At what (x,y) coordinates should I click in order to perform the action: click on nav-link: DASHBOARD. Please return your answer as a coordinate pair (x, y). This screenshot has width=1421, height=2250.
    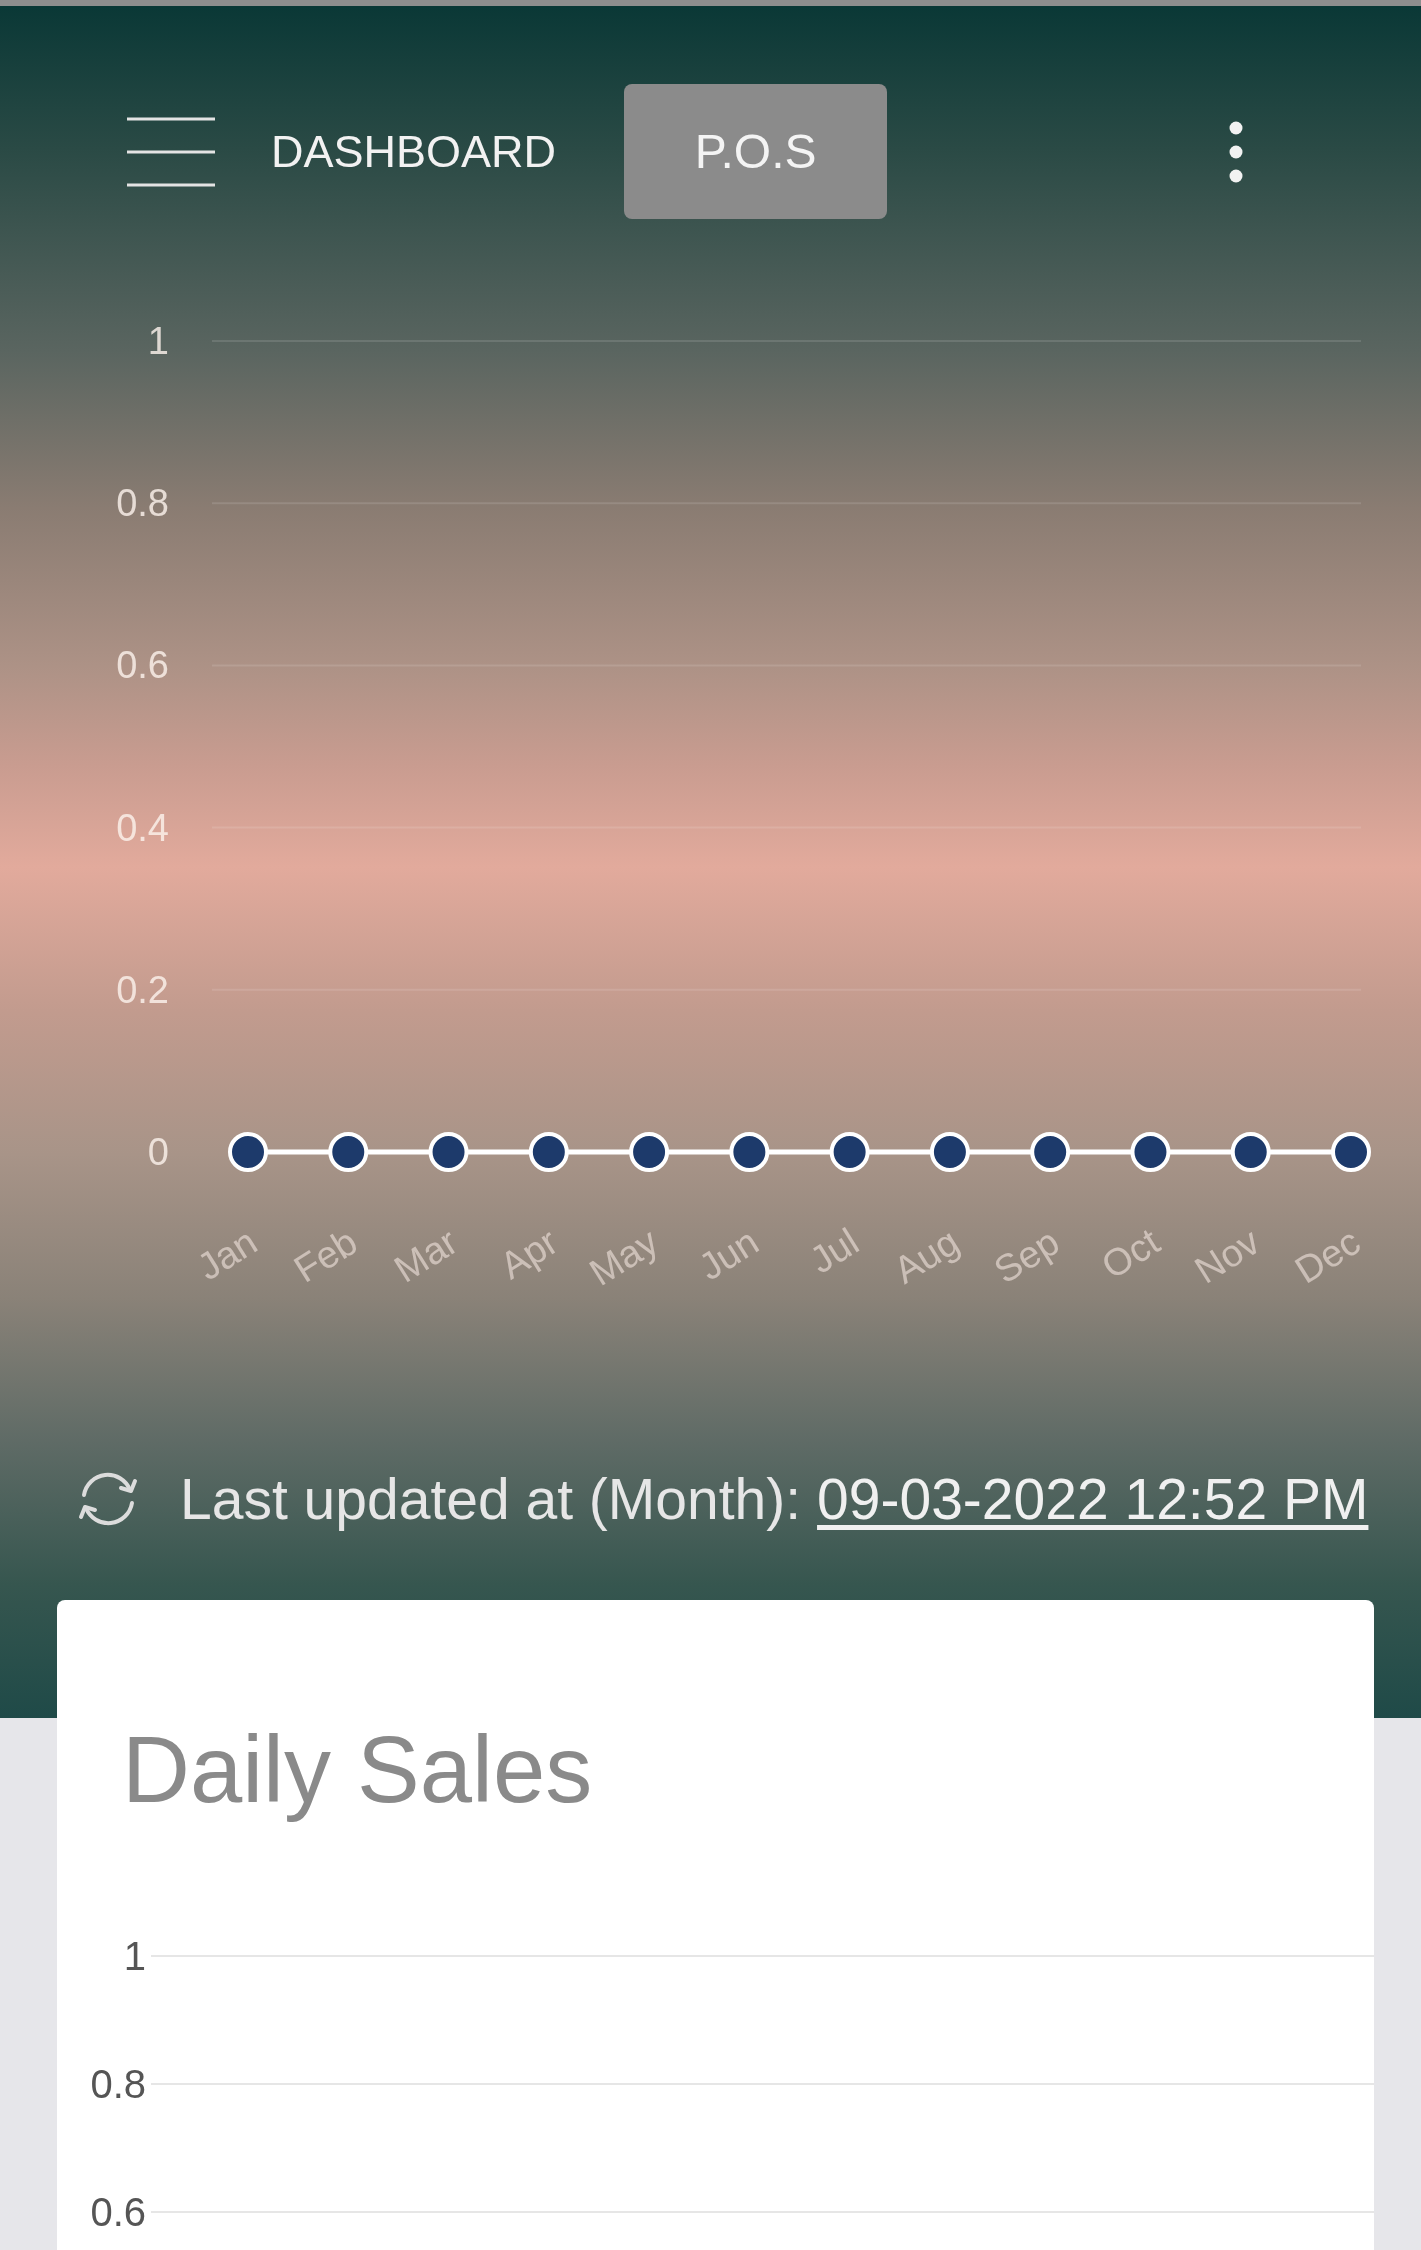
    Looking at the image, I should click on (414, 151).